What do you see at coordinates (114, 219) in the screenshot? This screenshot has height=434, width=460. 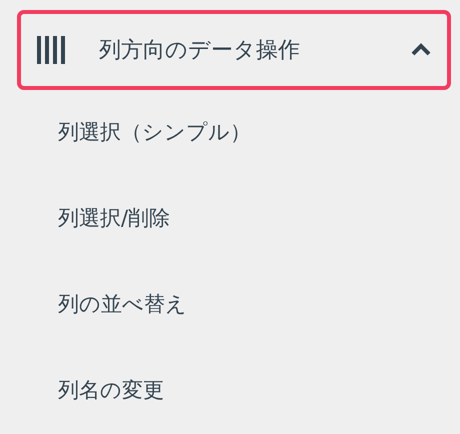 I see `menu-item: 列選択/削除` at bounding box center [114, 219].